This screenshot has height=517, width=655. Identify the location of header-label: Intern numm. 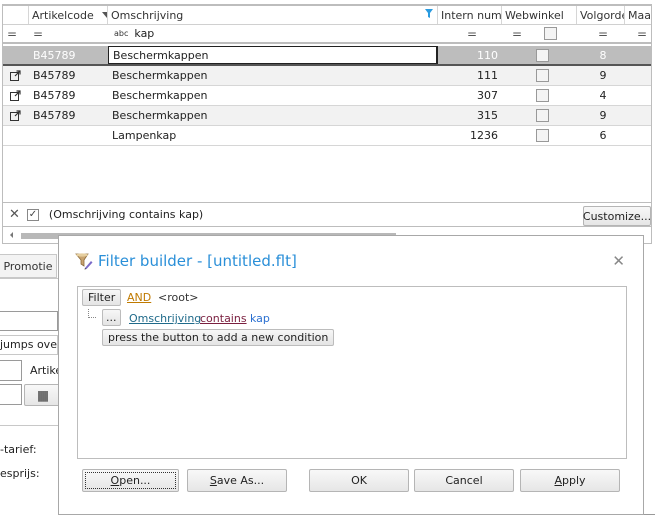
(471, 15).